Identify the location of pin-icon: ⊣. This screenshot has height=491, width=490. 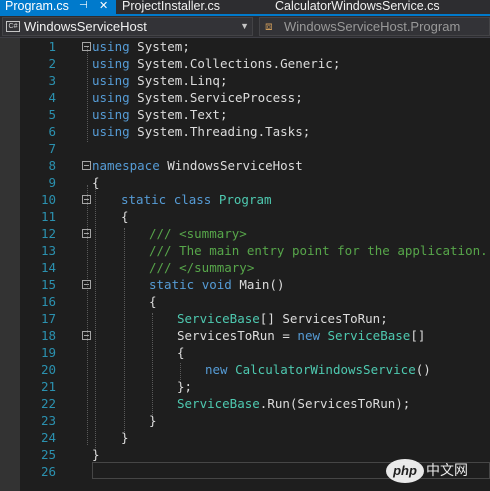
(83, 6).